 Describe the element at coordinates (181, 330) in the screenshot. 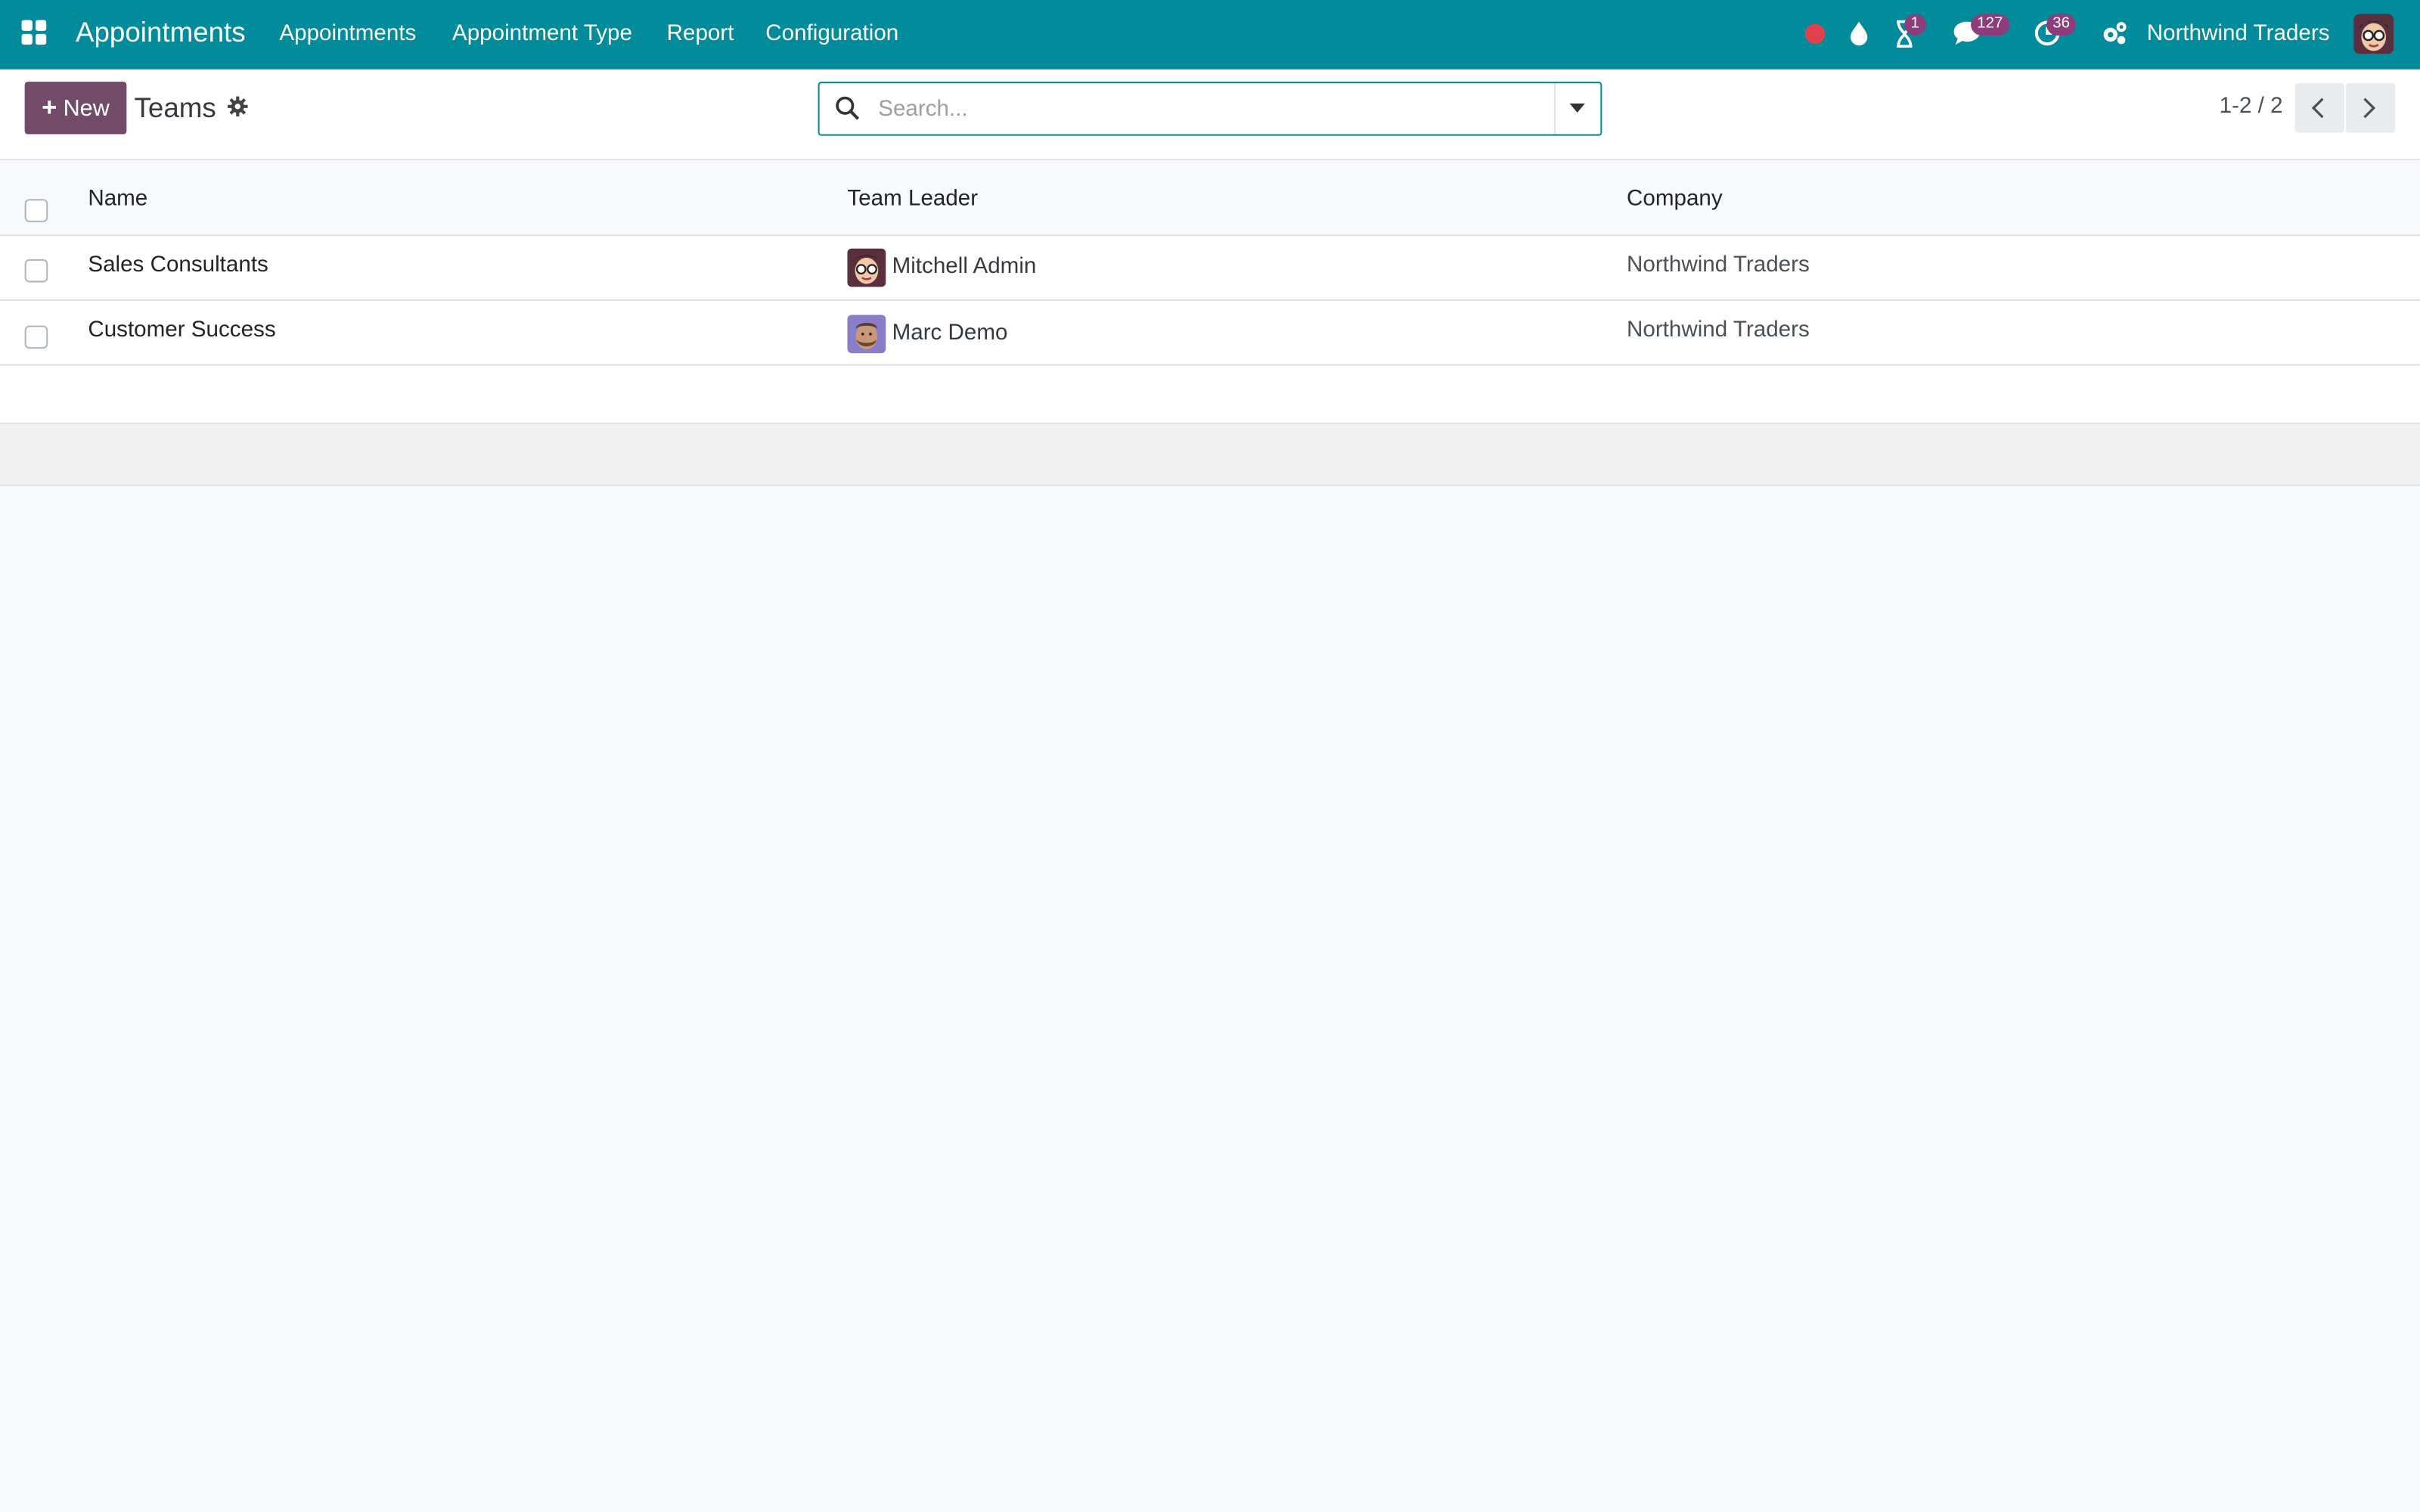

I see `team-name: Customer Success` at that location.